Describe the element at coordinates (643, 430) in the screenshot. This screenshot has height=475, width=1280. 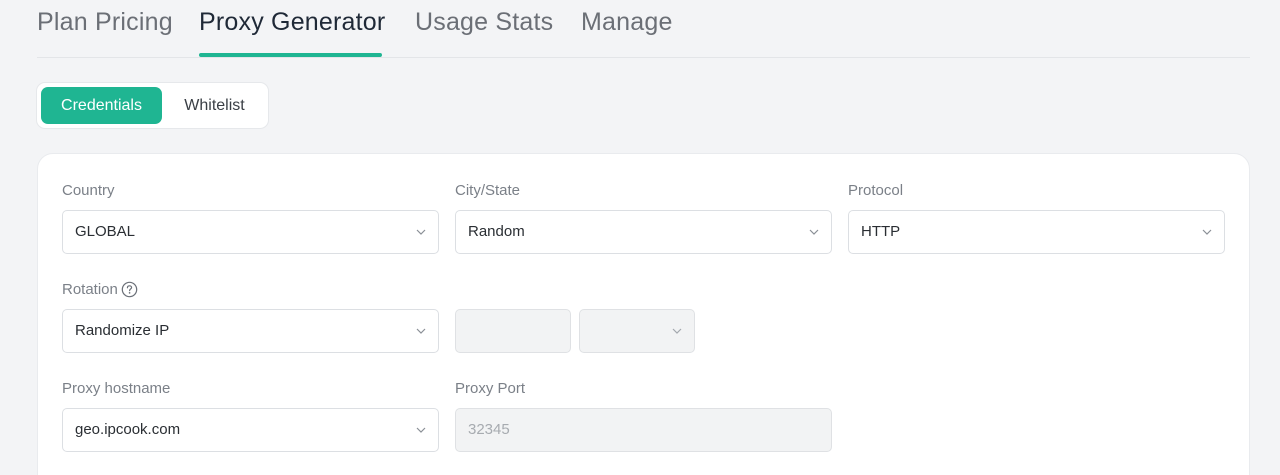
I see `proxy-port-input: 32345` at that location.